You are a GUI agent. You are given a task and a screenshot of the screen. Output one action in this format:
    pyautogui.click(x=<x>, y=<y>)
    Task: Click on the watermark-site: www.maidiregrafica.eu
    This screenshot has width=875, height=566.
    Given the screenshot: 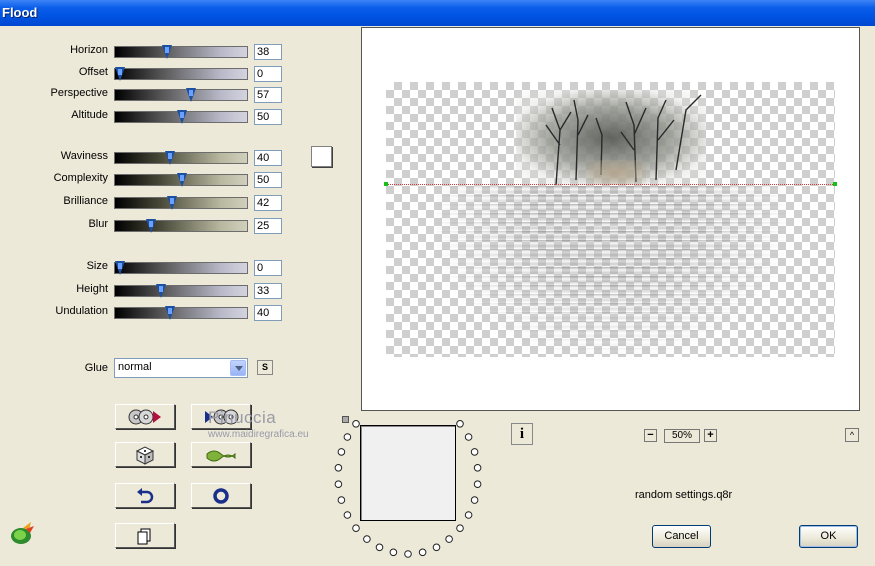 What is the action you would take?
    pyautogui.click(x=258, y=434)
    